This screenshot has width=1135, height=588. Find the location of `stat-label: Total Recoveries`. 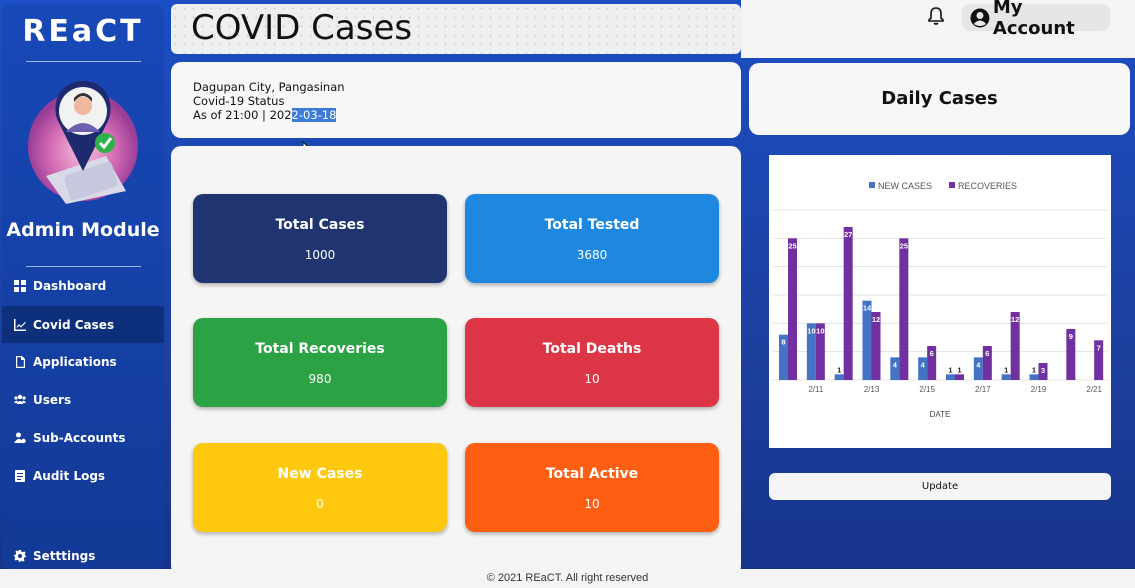

stat-label: Total Recoveries is located at coordinates (320, 349).